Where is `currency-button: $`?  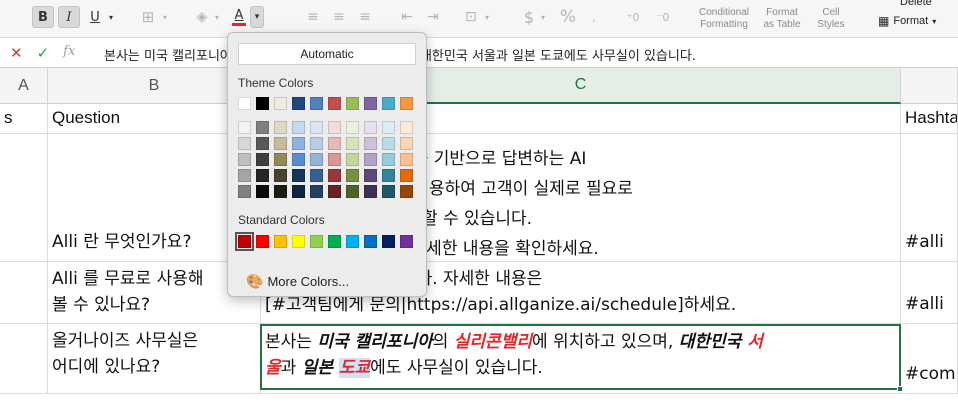
currency-button: $ is located at coordinates (529, 17).